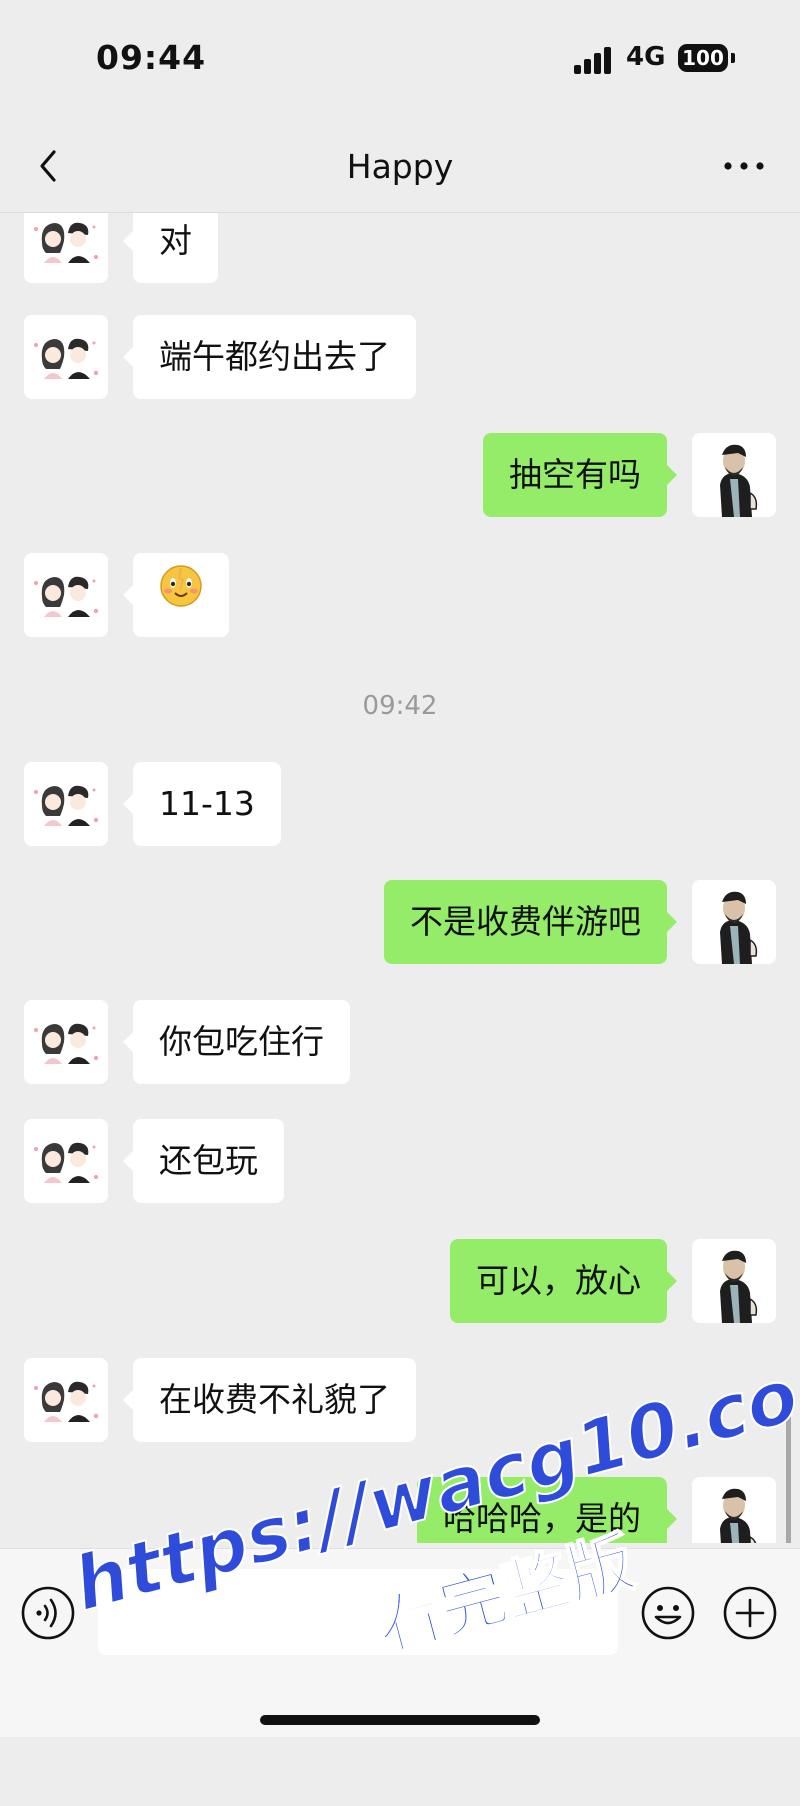 Image resolution: width=800 pixels, height=1806 pixels. I want to click on nav-bar: Happy, so click(400, 166).